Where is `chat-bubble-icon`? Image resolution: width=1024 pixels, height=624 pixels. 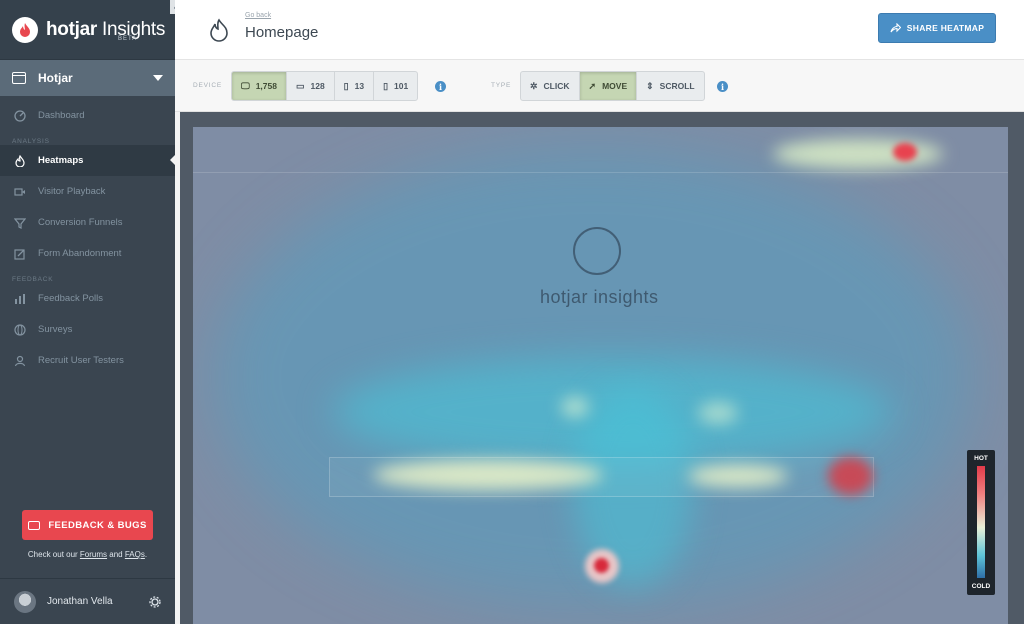 chat-bubble-icon is located at coordinates (34, 525).